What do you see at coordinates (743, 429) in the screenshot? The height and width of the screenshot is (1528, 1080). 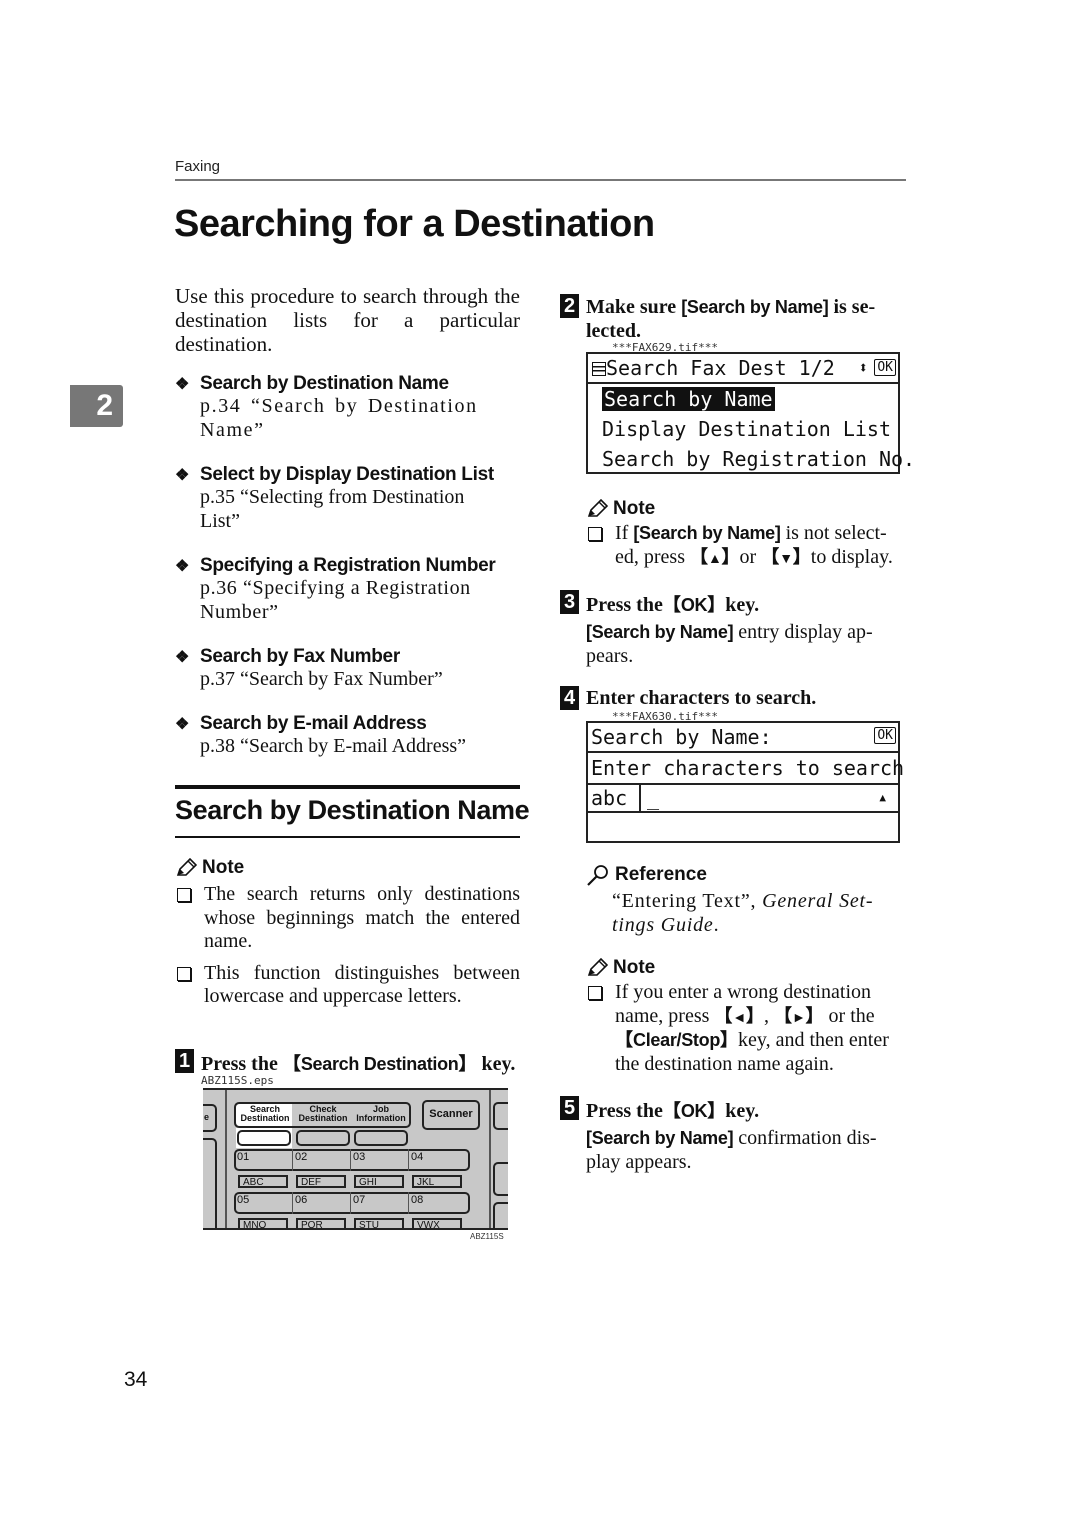 I see `lcd-menu-item: Display Destination List` at bounding box center [743, 429].